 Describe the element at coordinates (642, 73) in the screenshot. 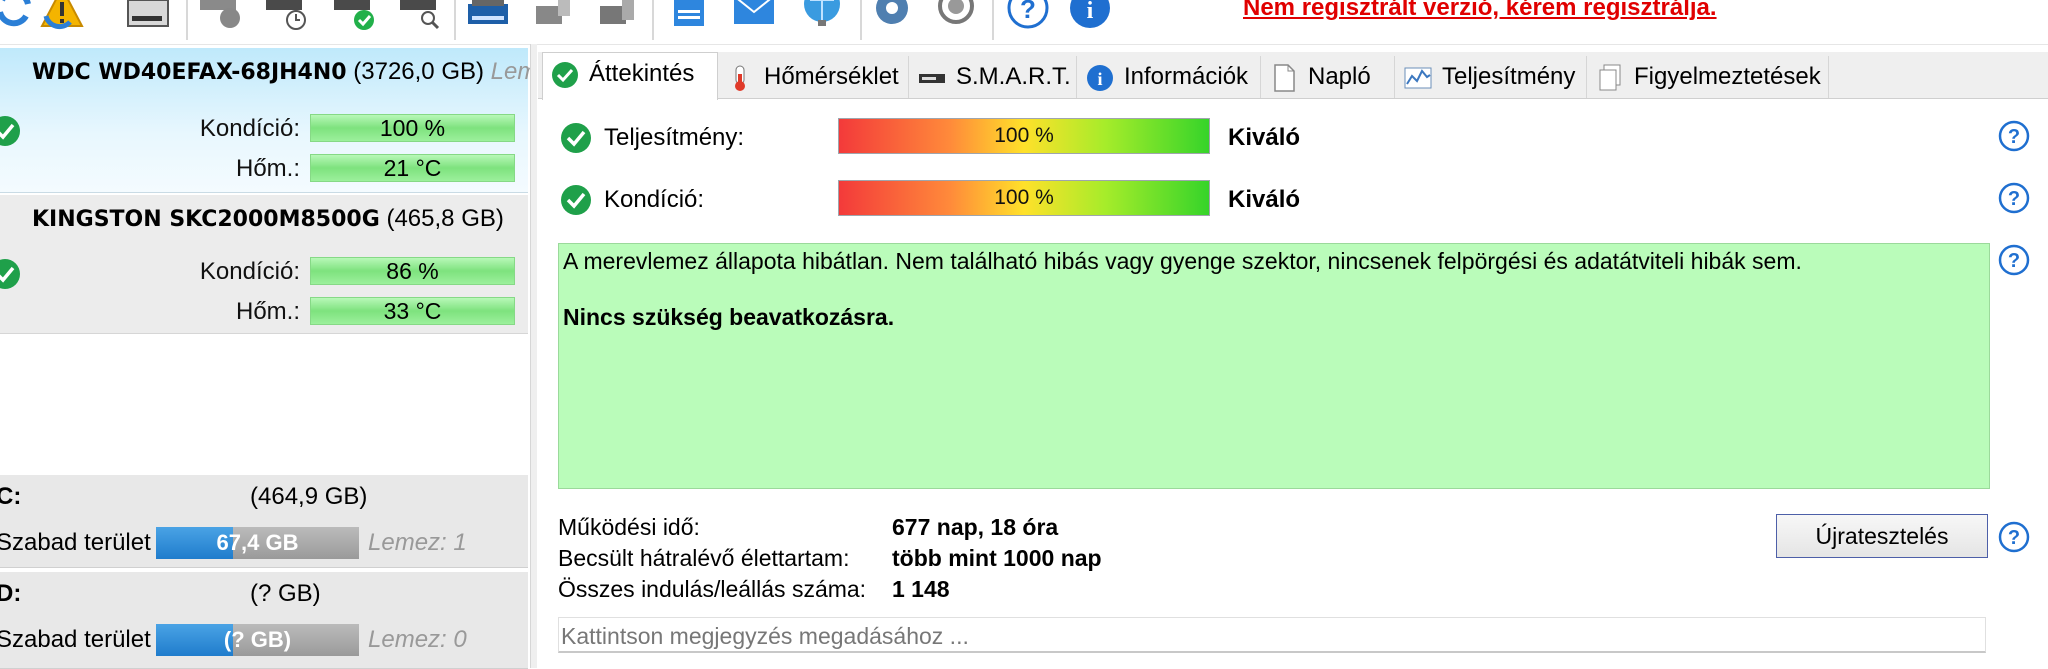

I see `tab-label: Áttekintés` at that location.